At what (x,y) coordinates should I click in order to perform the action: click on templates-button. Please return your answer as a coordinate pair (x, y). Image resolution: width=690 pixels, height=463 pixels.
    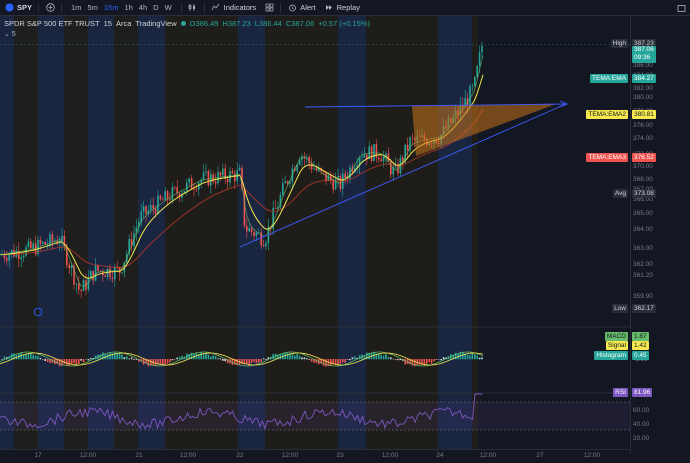
    Looking at the image, I should click on (269, 8).